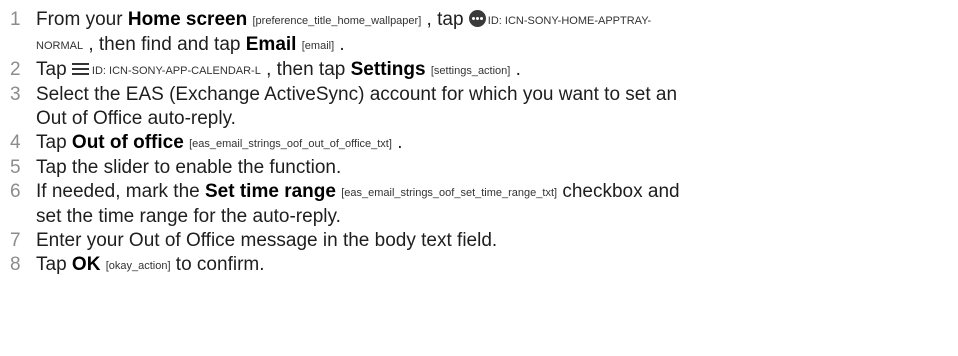  What do you see at coordinates (60, 46) in the screenshot?
I see `icon-id-tag-cont: NORMAL` at bounding box center [60, 46].